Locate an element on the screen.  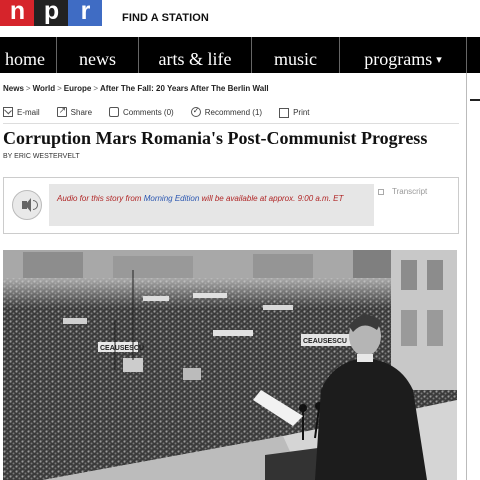
transcript-icon is located at coordinates (381, 191).